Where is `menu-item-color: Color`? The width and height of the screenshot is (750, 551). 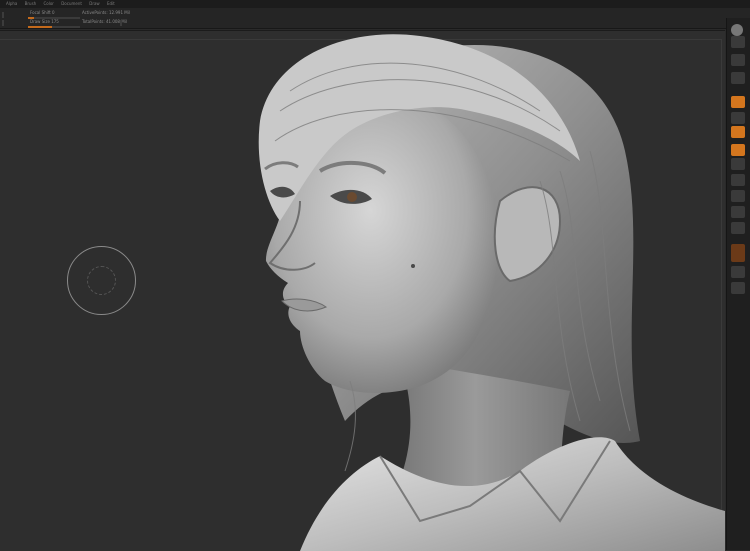
menu-item-color: Color is located at coordinates (48, 4).